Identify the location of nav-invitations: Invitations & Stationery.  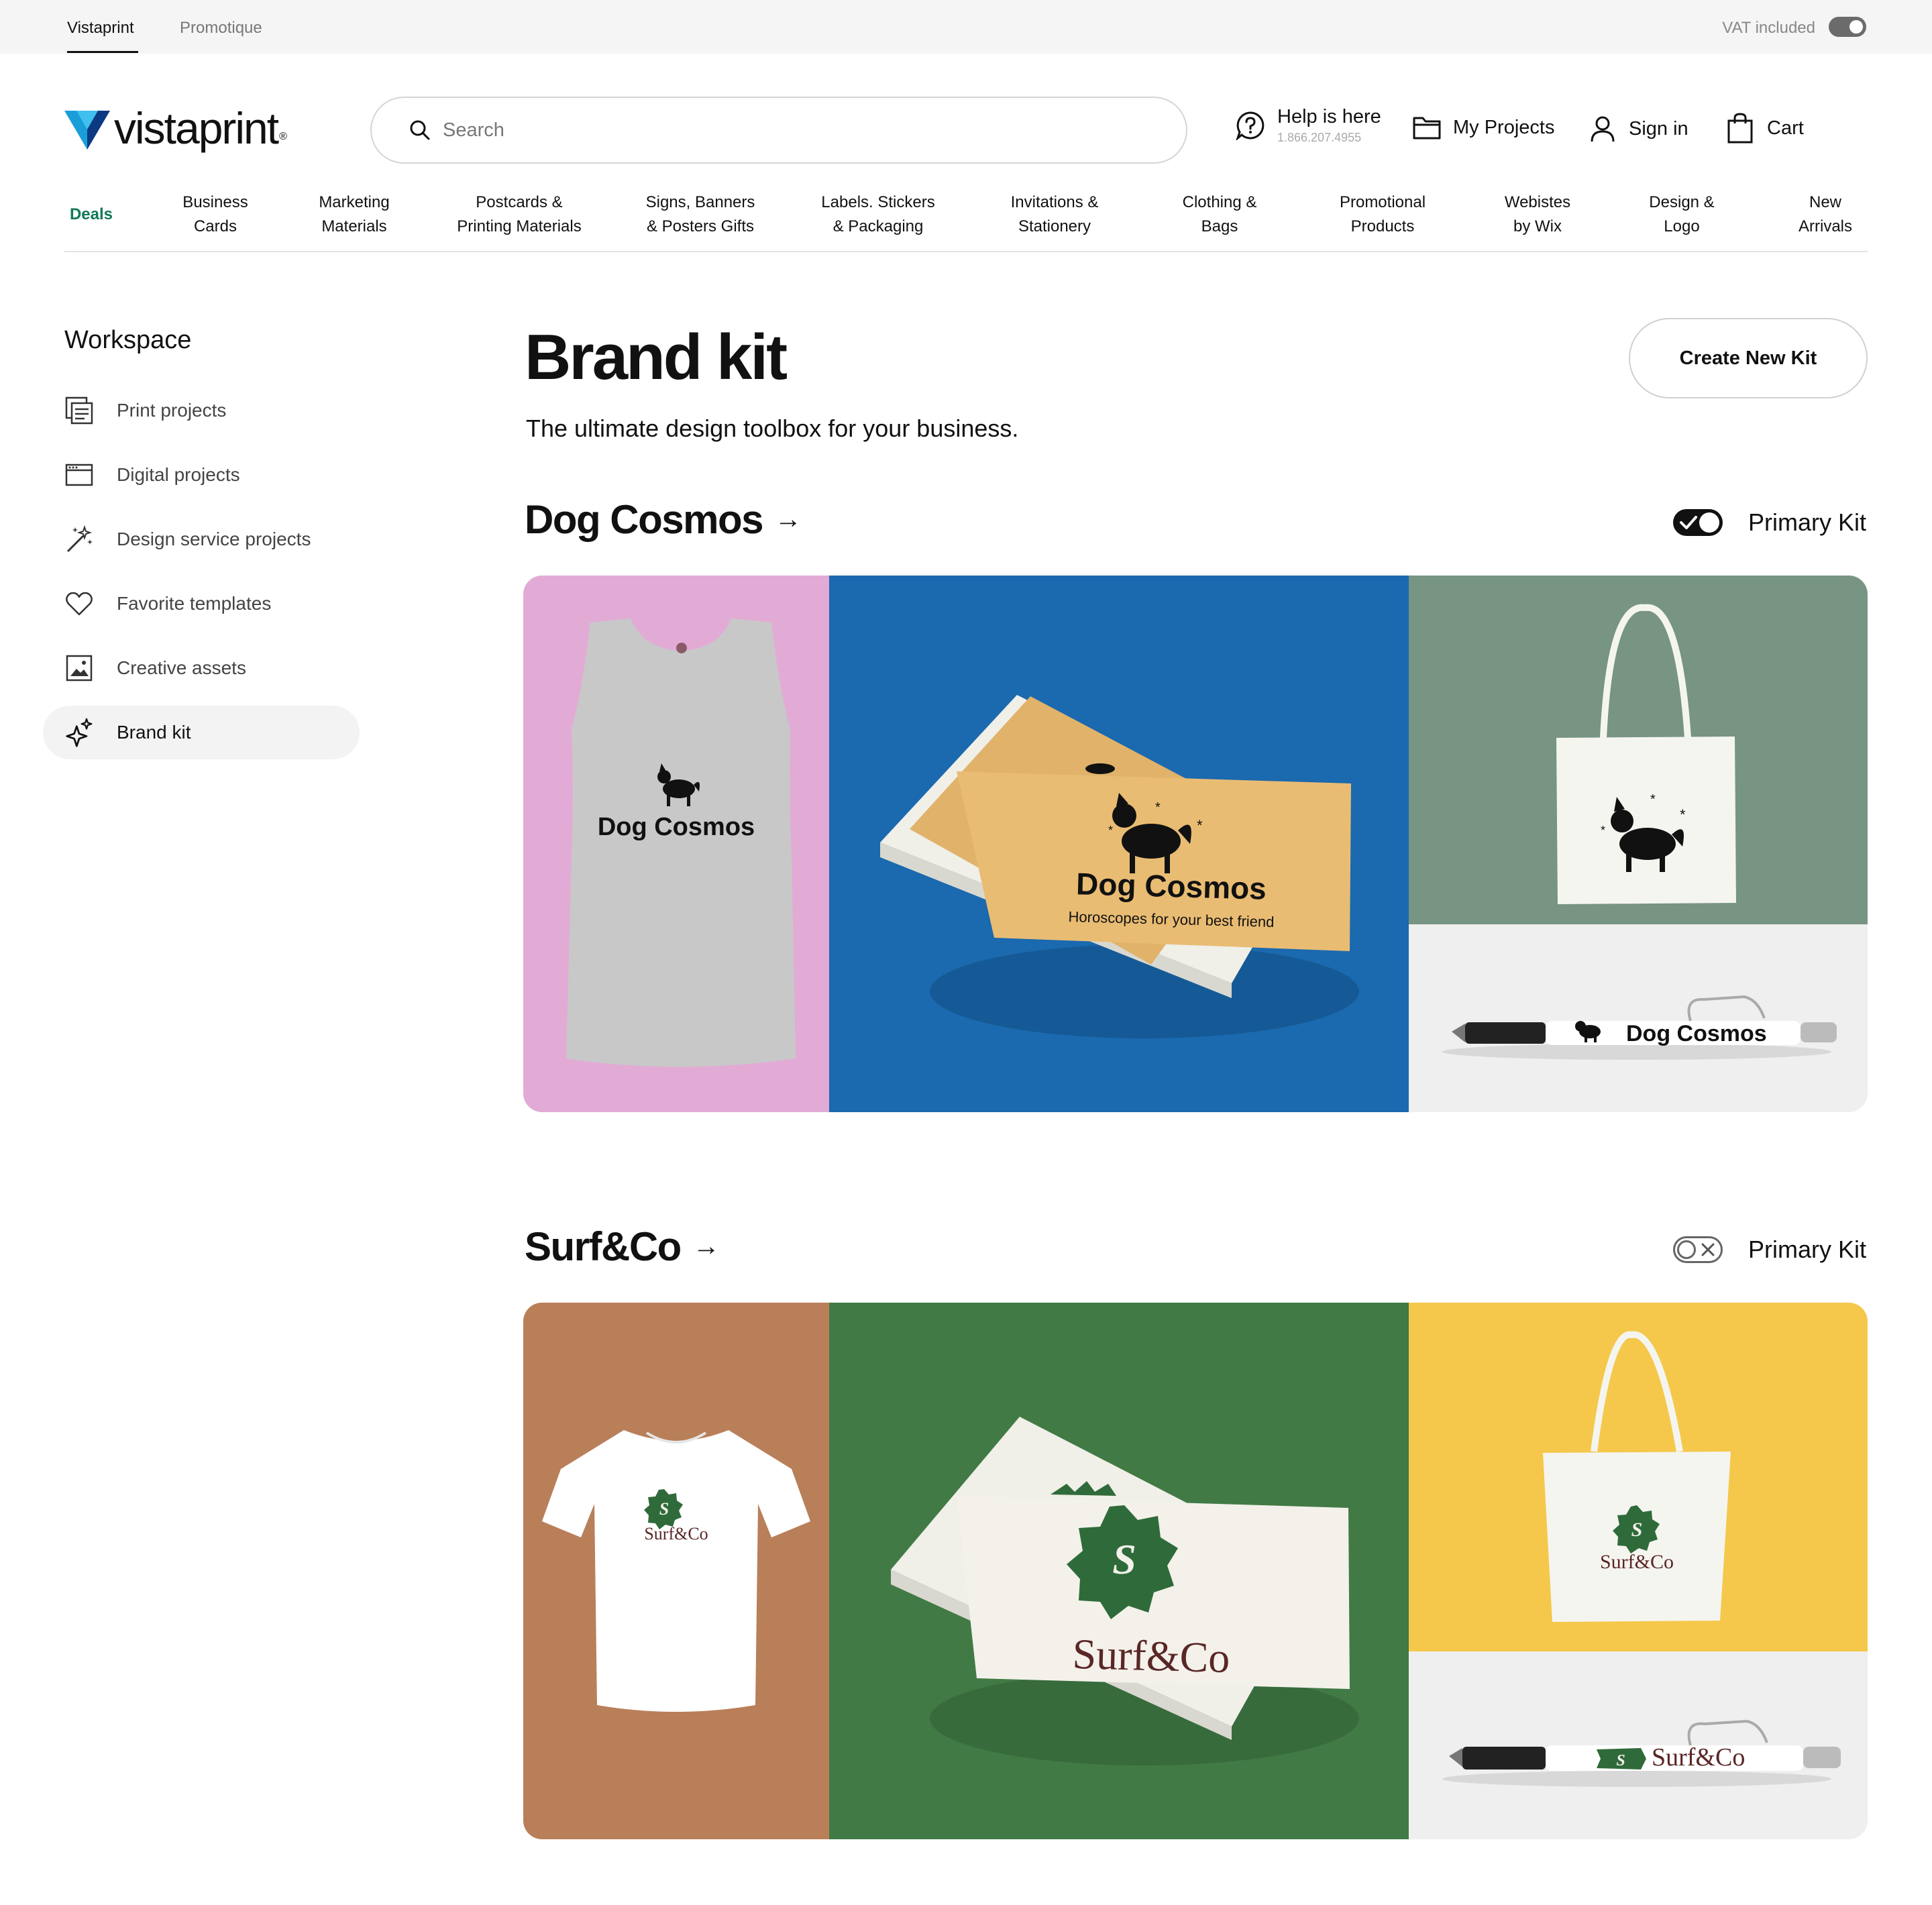
(1055, 214).